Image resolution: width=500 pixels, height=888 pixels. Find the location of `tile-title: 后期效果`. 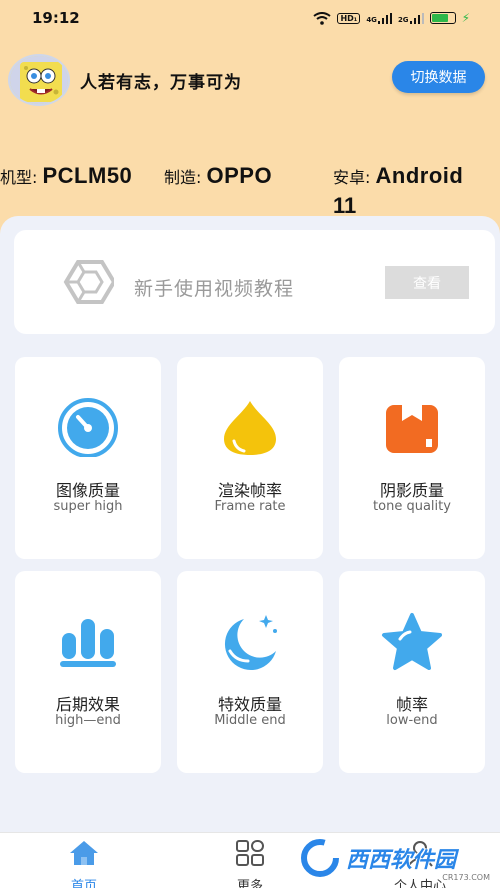

tile-title: 后期效果 is located at coordinates (87, 704).